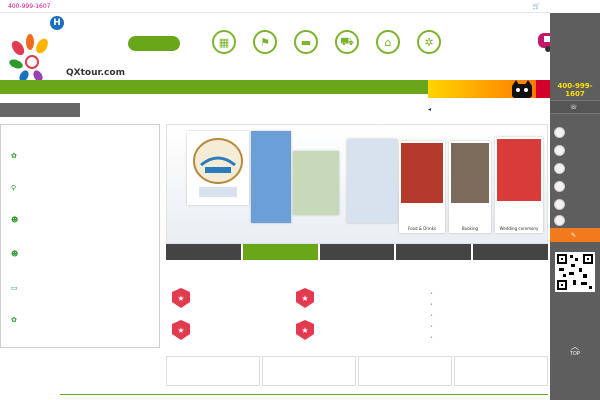  Describe the element at coordinates (81, 295) in the screenshot. I see `category-group-5: ▭` at that location.